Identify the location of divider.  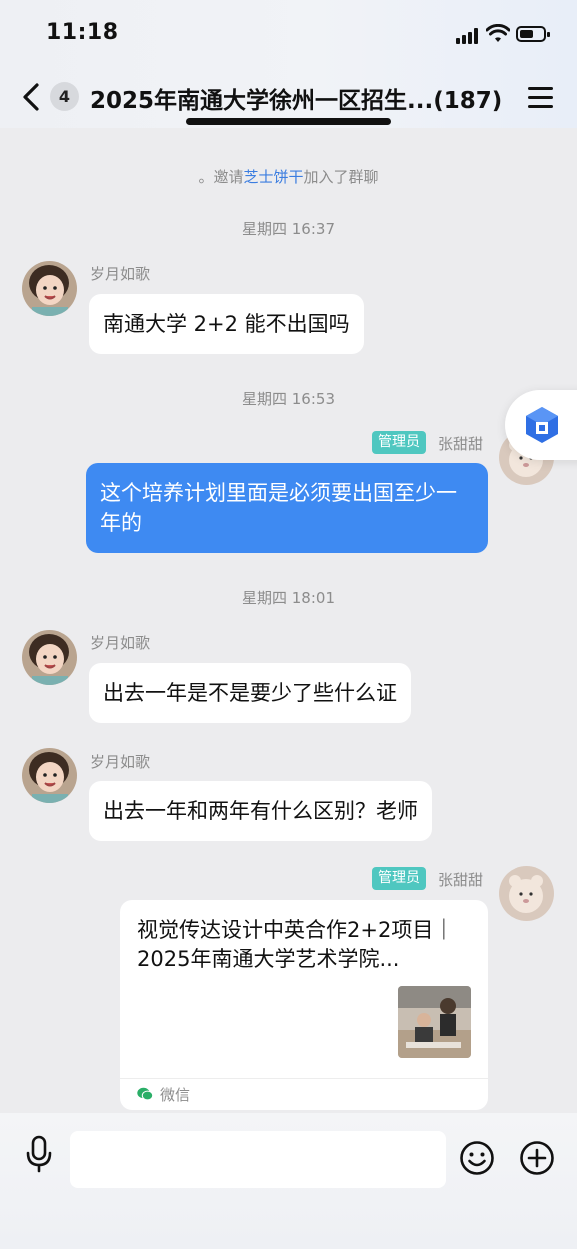
(304, 1078).